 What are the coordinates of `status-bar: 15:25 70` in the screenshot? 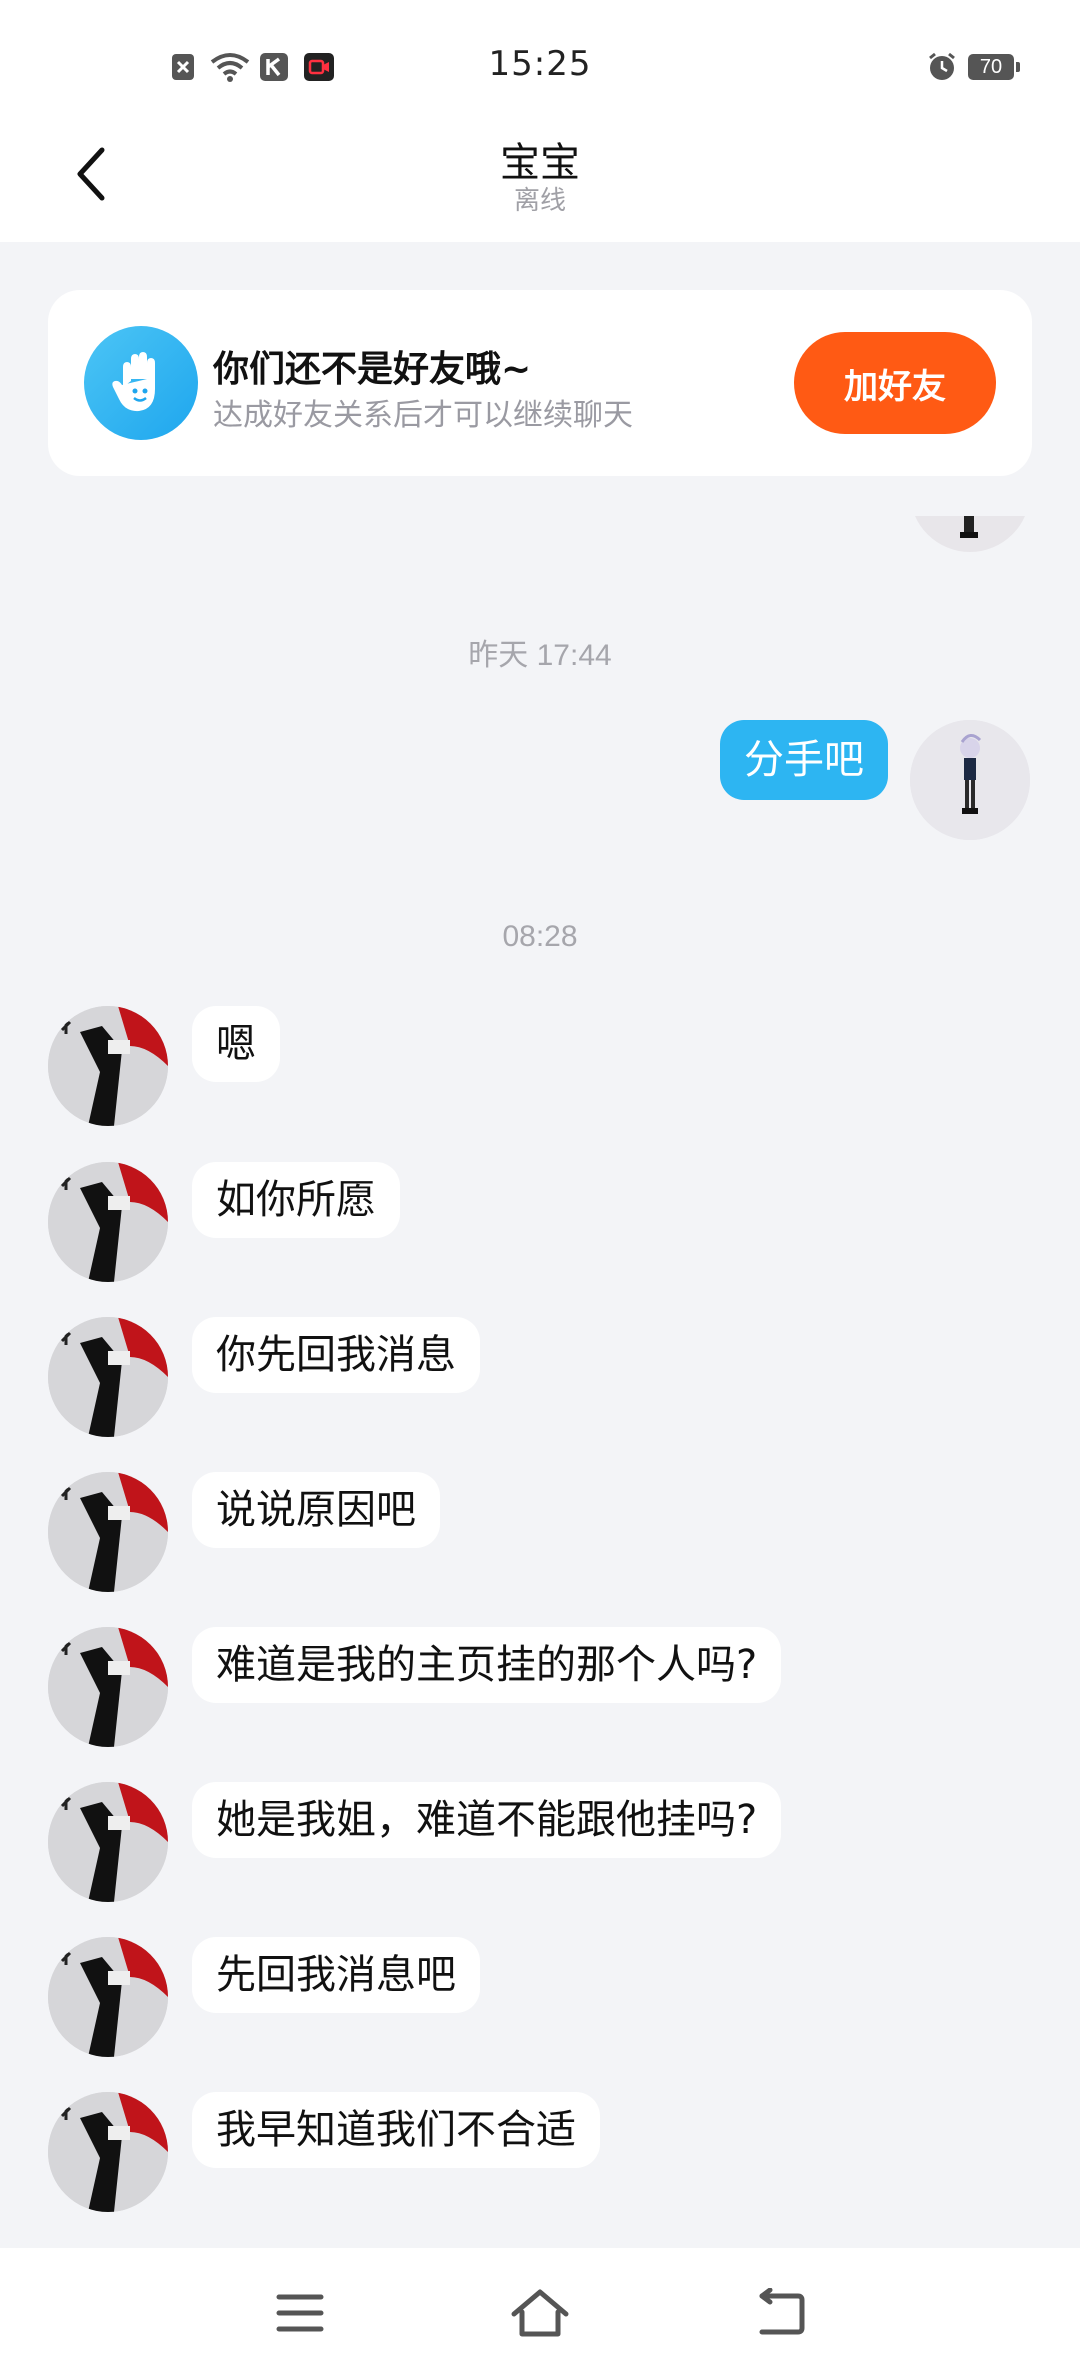 It's located at (540, 55).